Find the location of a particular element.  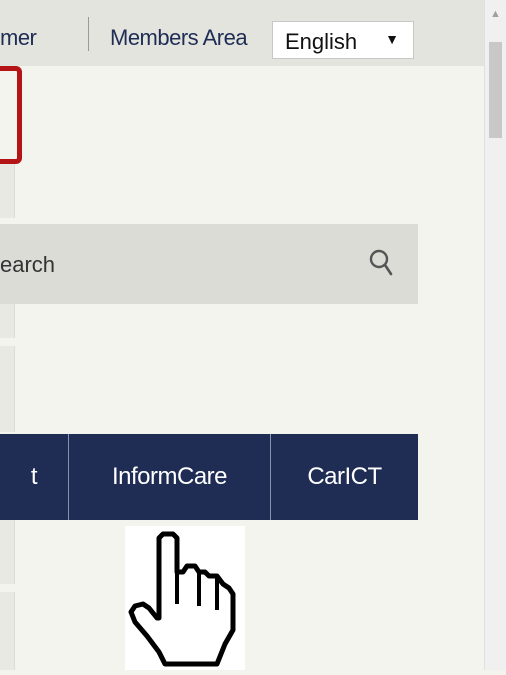

divider is located at coordinates (88, 34).